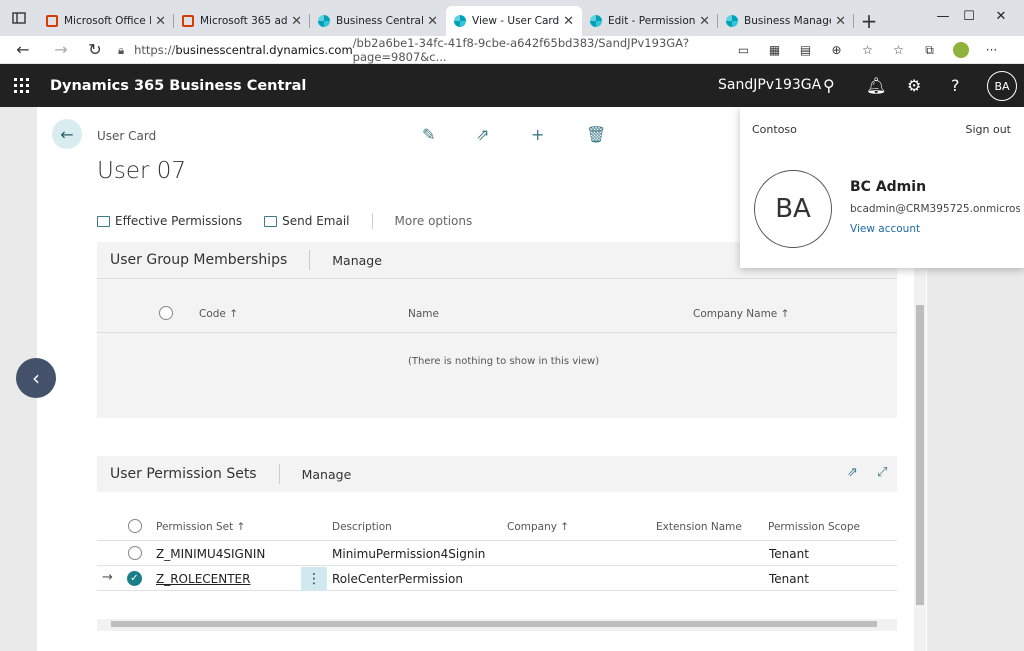 The height and width of the screenshot is (651, 1024). Describe the element at coordinates (121, 49) in the screenshot. I see `lock-icon: 🔒︎` at that location.